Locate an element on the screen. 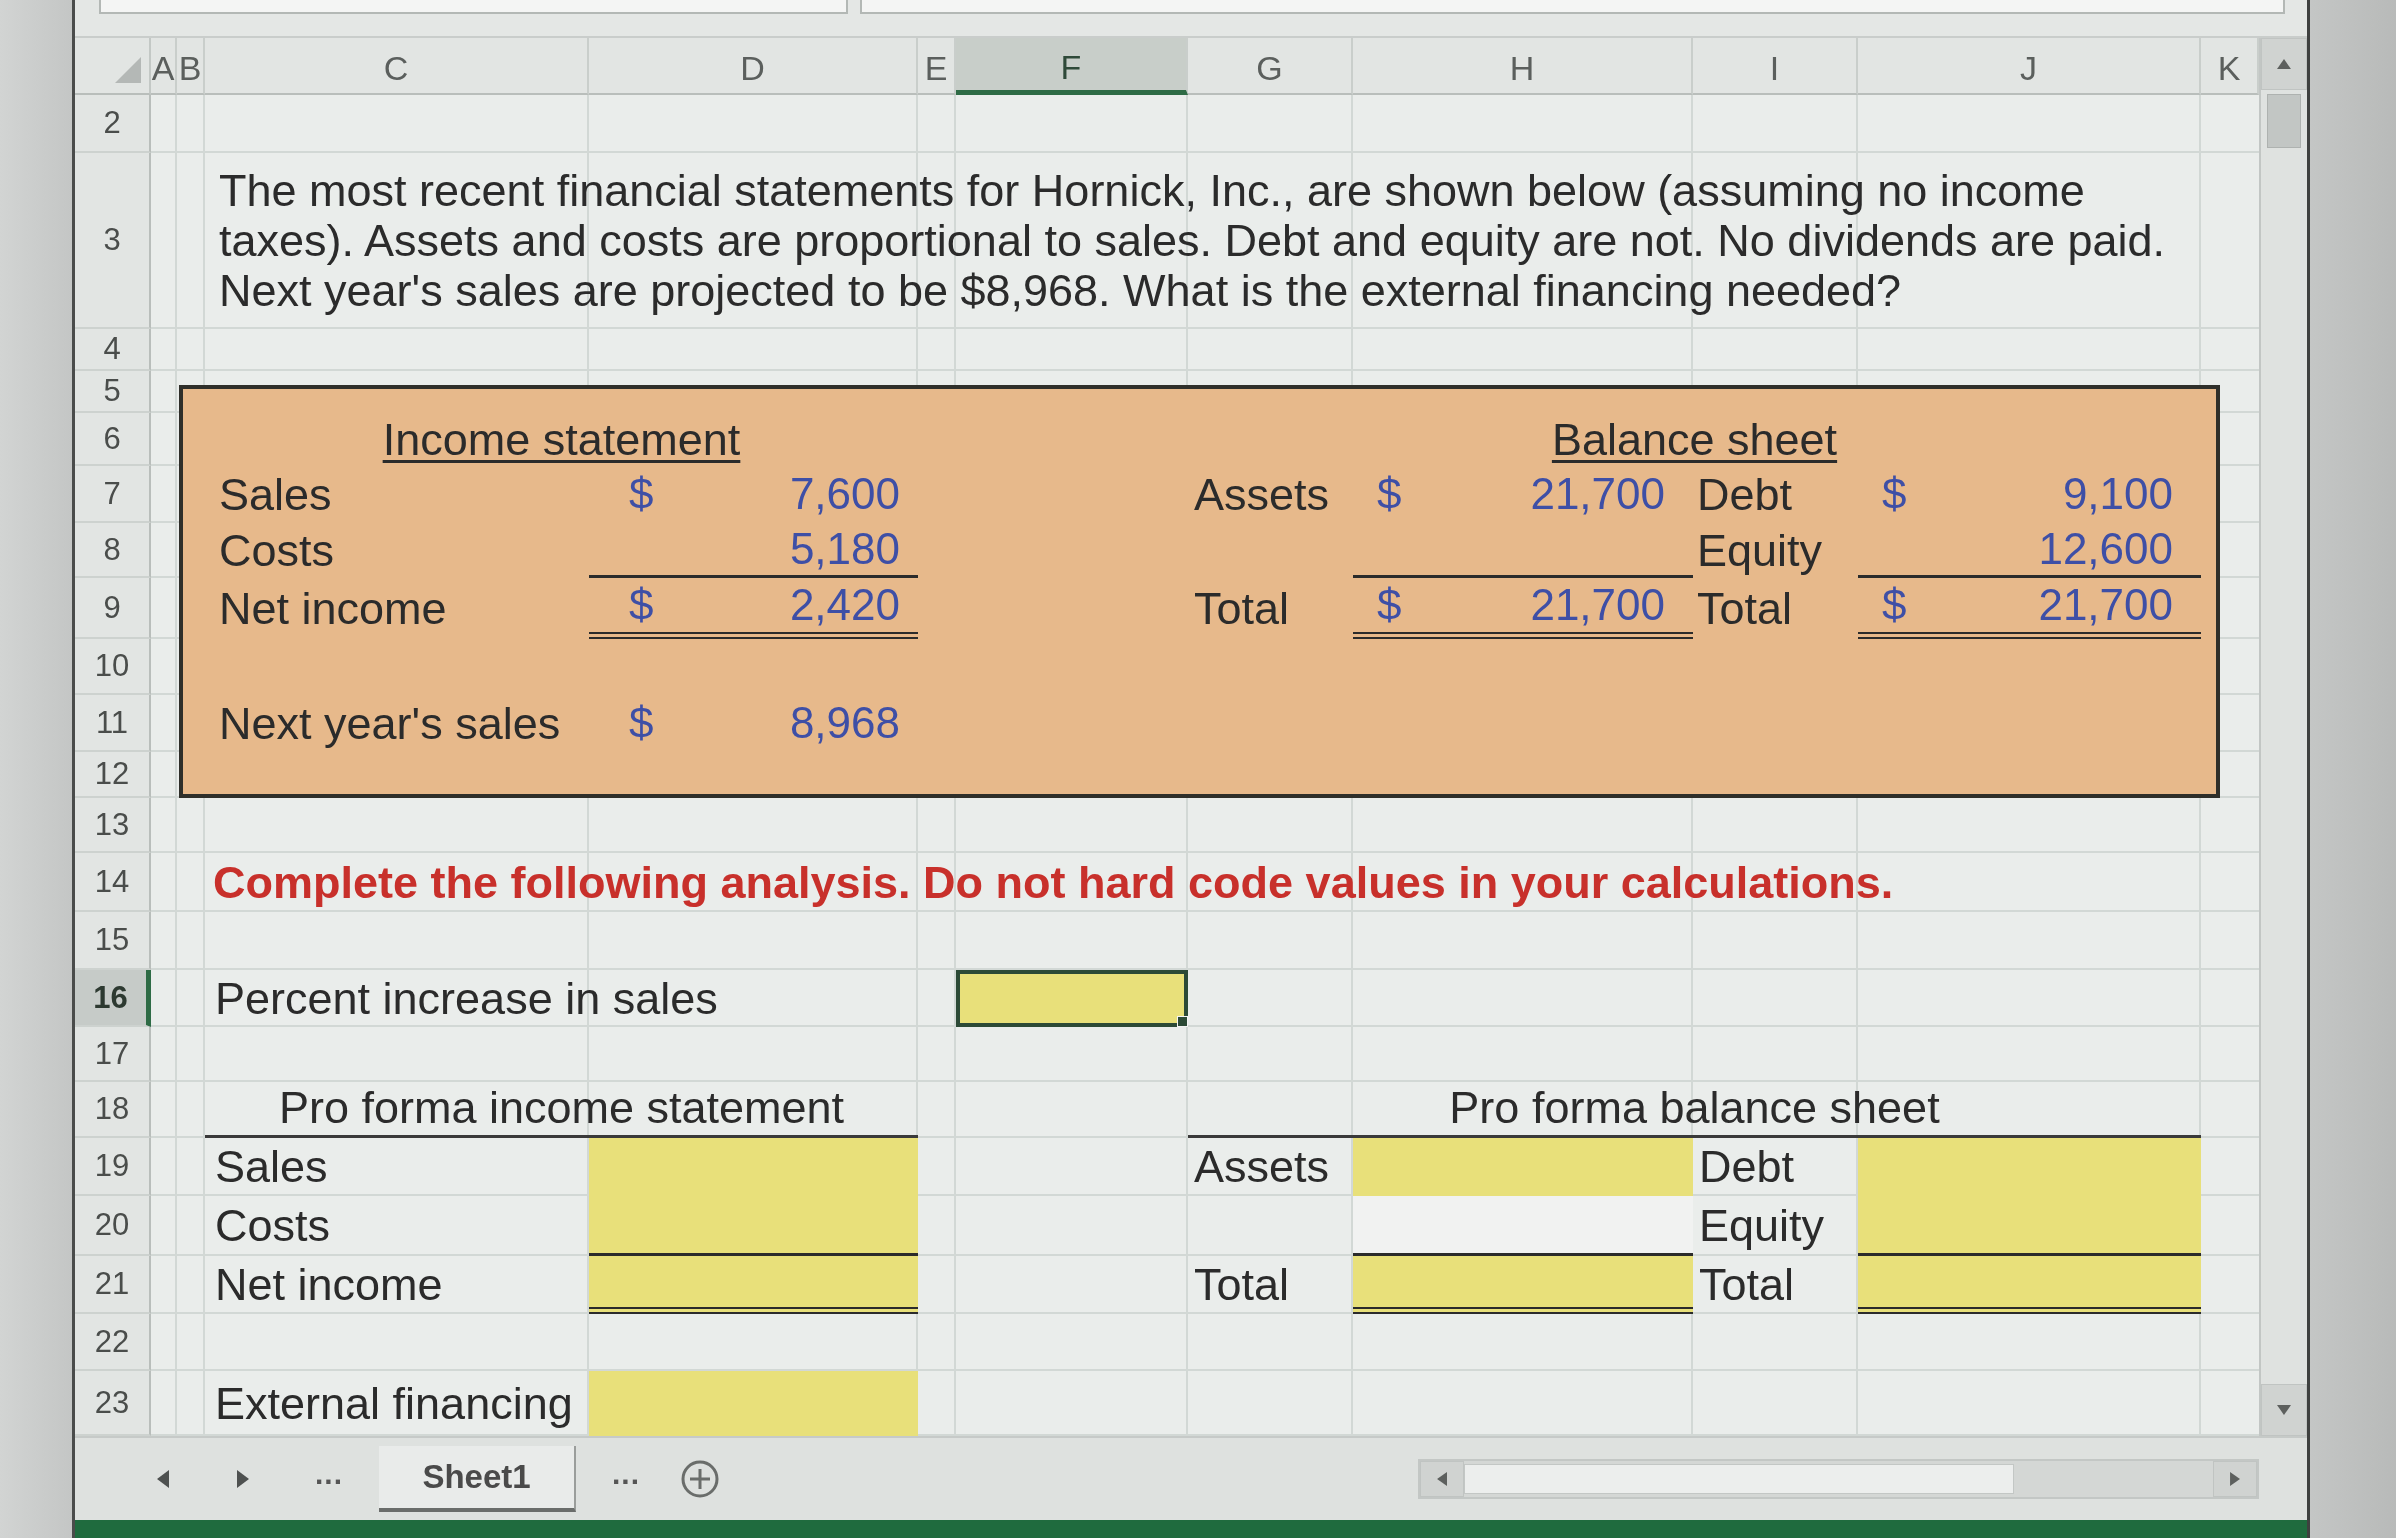 The image size is (2396, 1538). sheet-tab: Sheet1 is located at coordinates (477, 1479).